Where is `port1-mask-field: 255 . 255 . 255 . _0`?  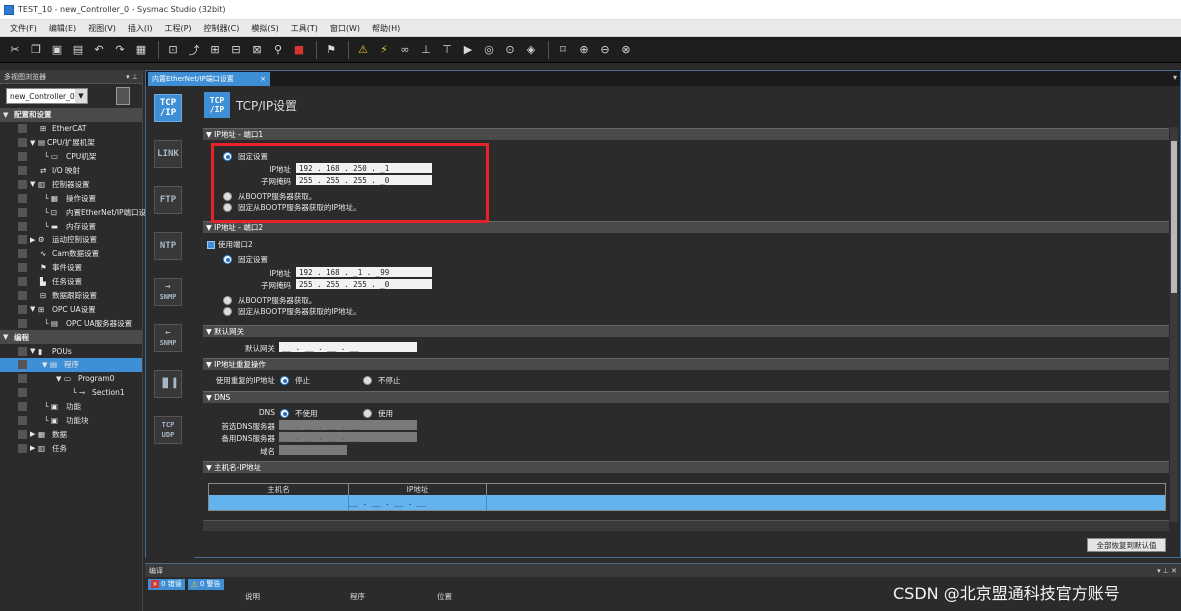
port1-mask-field: 255 . 255 . 255 . _0 is located at coordinates (364, 180).